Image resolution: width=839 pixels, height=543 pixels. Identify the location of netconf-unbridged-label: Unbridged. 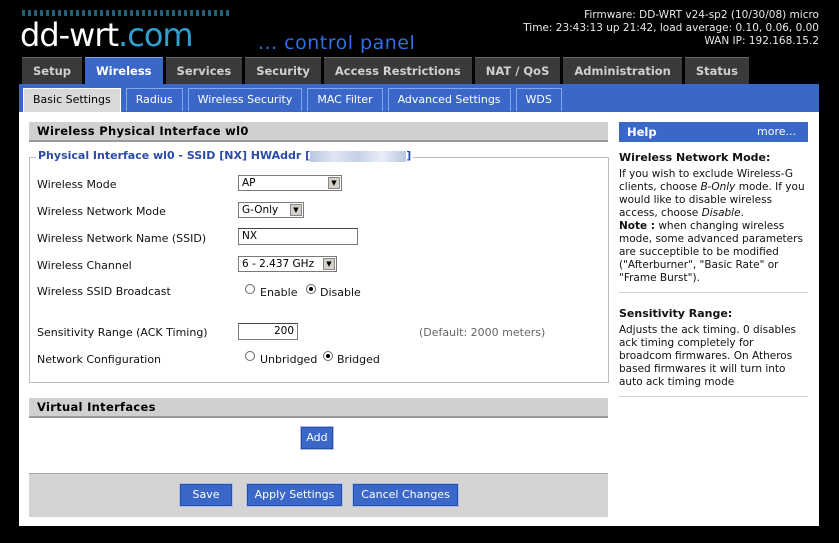
(289, 359).